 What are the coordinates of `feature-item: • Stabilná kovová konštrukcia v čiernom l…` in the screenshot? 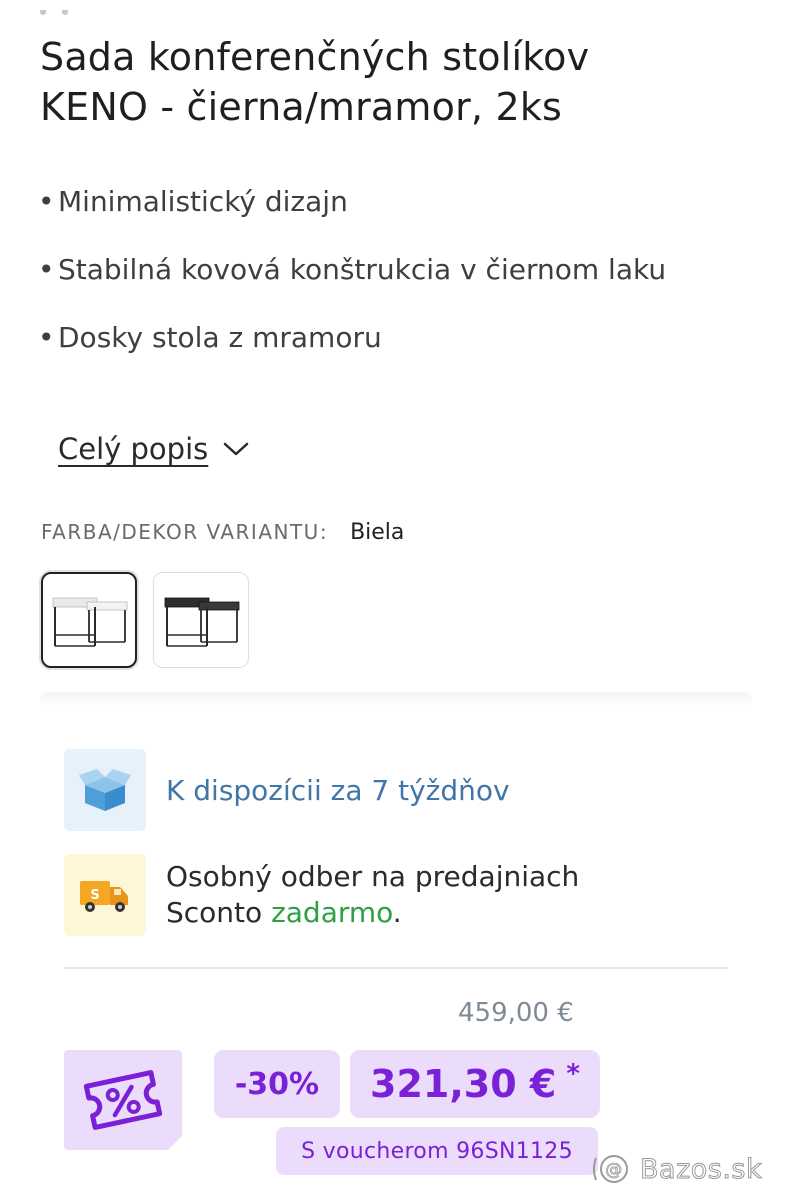 It's located at (388, 270).